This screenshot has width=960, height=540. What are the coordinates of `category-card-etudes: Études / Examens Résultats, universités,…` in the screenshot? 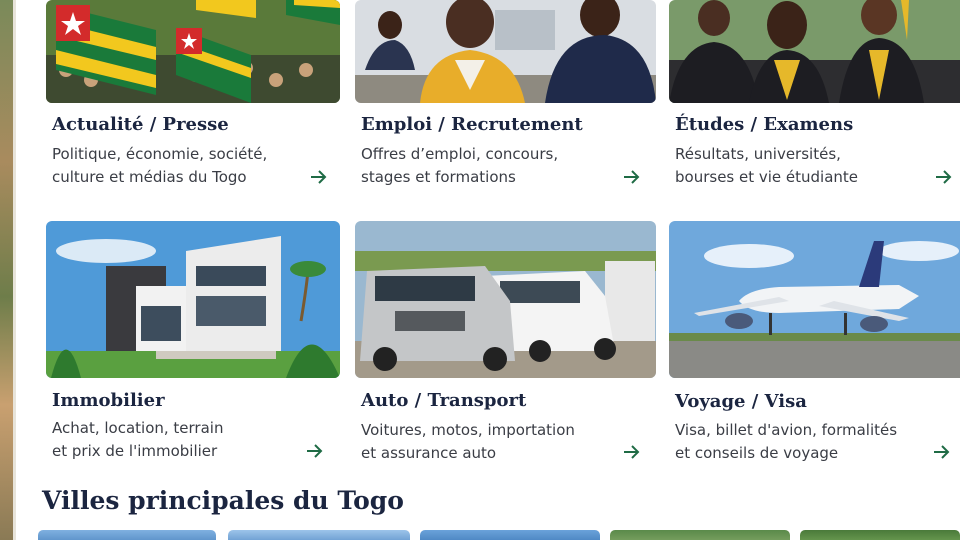 It's located at (814, 95).